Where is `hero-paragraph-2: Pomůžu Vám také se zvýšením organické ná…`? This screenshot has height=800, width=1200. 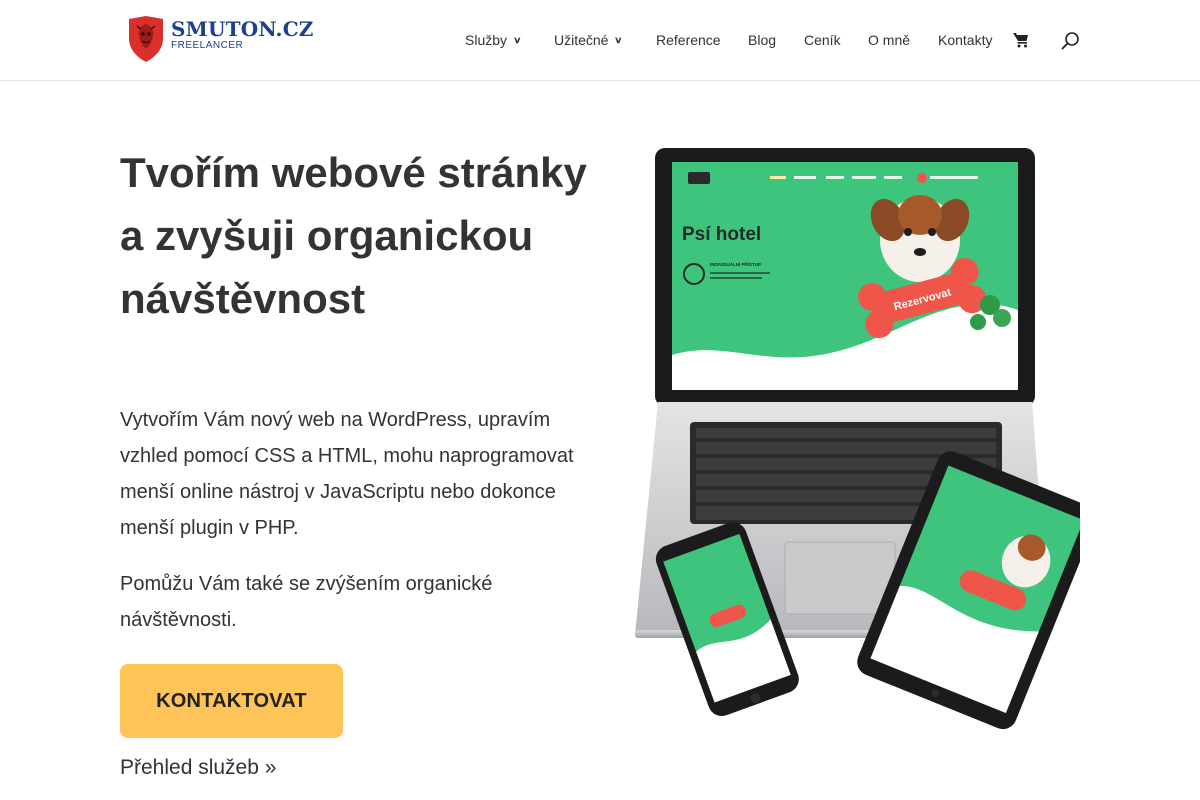
hero-paragraph-2: Pomůžu Vám také se zvýšením organické ná… is located at coordinates (306, 602).